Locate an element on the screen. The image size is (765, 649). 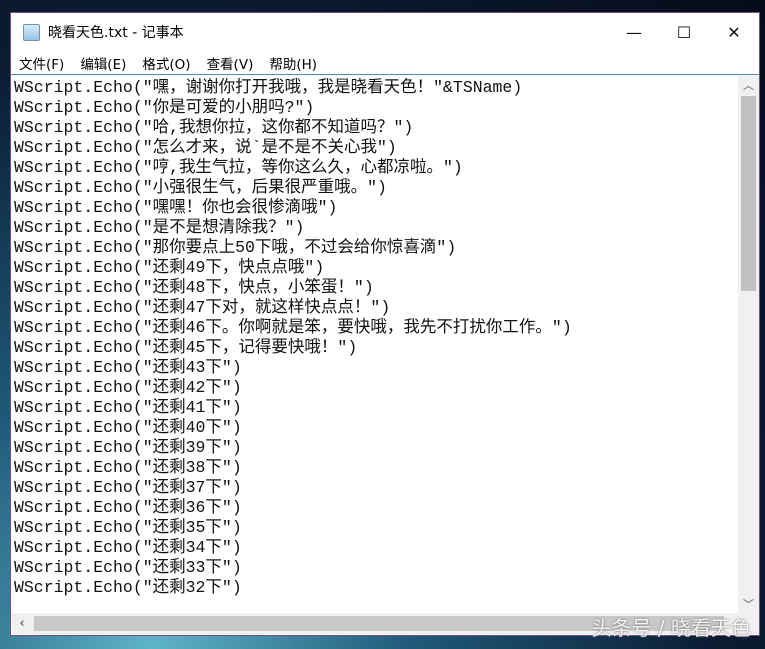
text-line: WScript.Echo("哈,我想你拉，这你都不知道吗？") is located at coordinates (214, 127).